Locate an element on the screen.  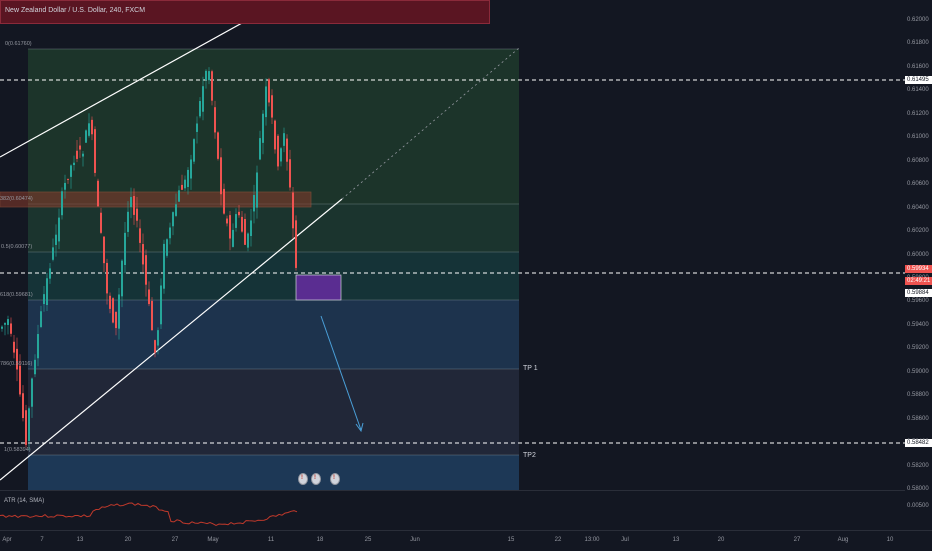
time-axis-tick: 15 is located at coordinates (511, 540).